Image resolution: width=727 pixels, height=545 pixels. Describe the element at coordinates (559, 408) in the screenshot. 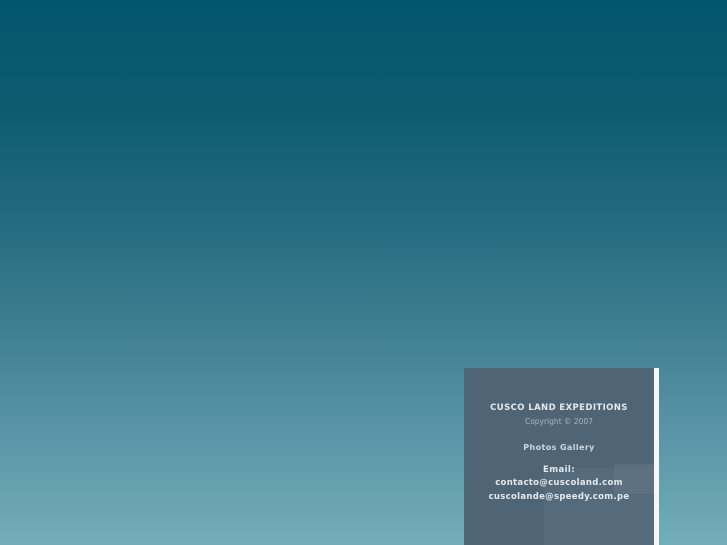

I see `company-name: CUSCO LAND EXPEDITIONS` at that location.